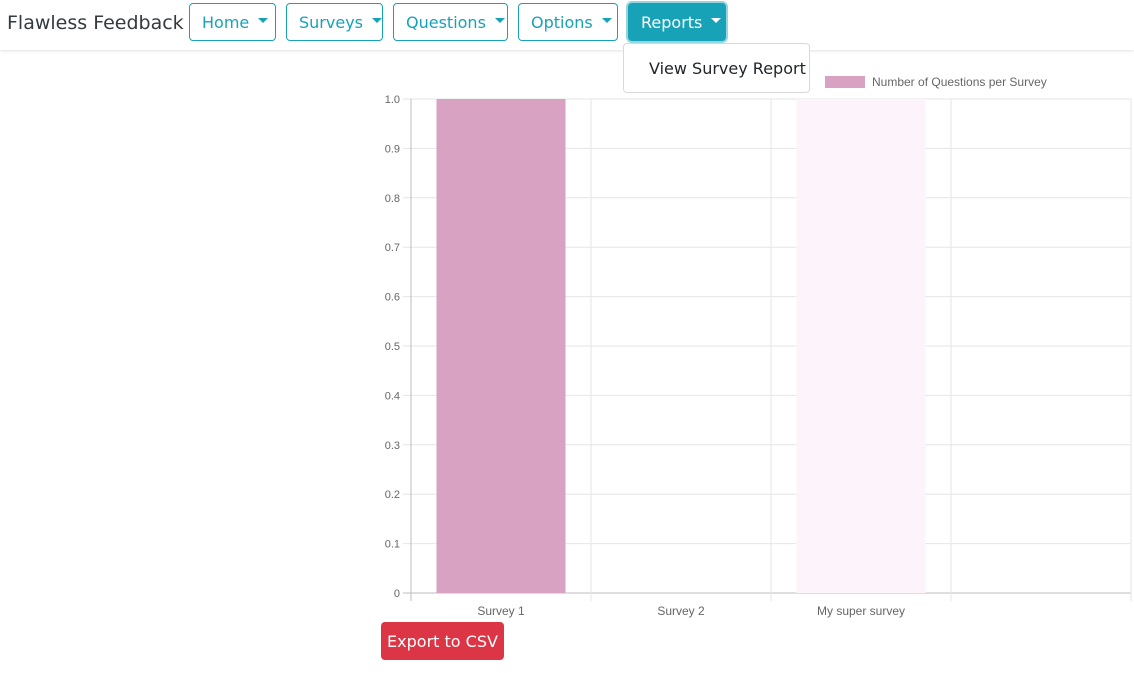 The height and width of the screenshot is (673, 1134). Describe the element at coordinates (392, 495) in the screenshot. I see `y-tick-label: 0.2` at that location.